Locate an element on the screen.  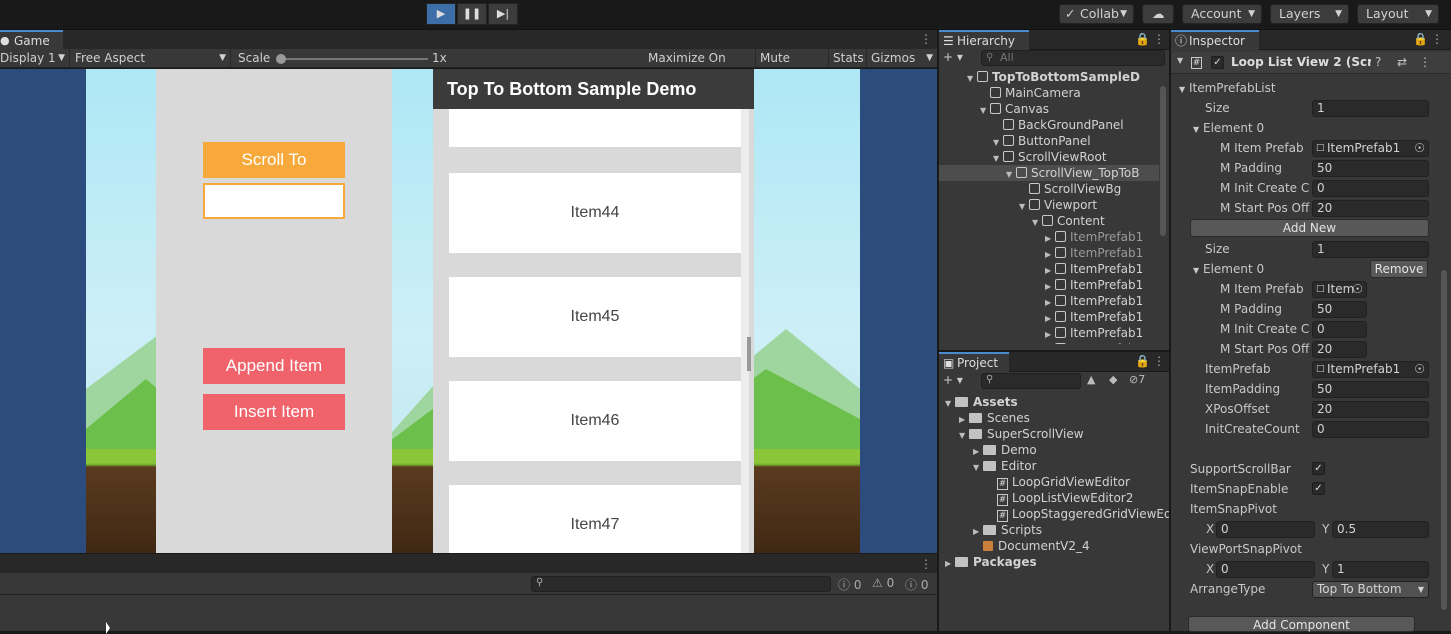
vp-y-field: 1 is located at coordinates (1380, 569).